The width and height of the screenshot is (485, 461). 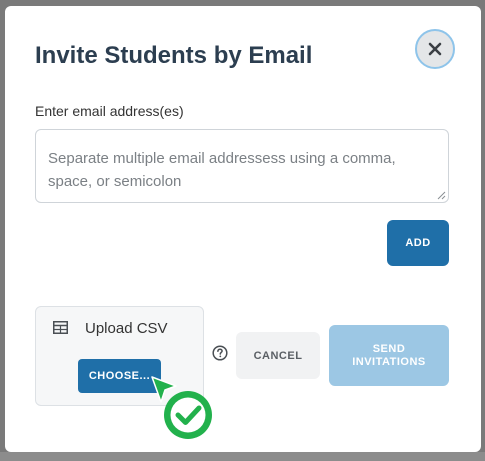 I want to click on close-button, so click(x=435, y=49).